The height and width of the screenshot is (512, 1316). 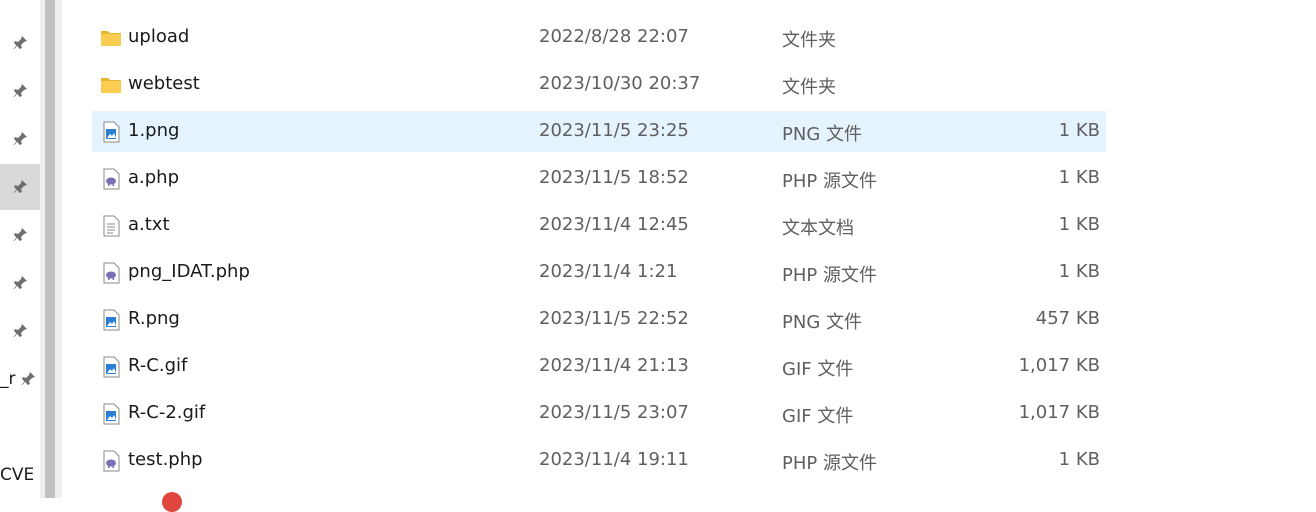 I want to click on file-date-modified: 2023/11/4 1:21, so click(x=608, y=271).